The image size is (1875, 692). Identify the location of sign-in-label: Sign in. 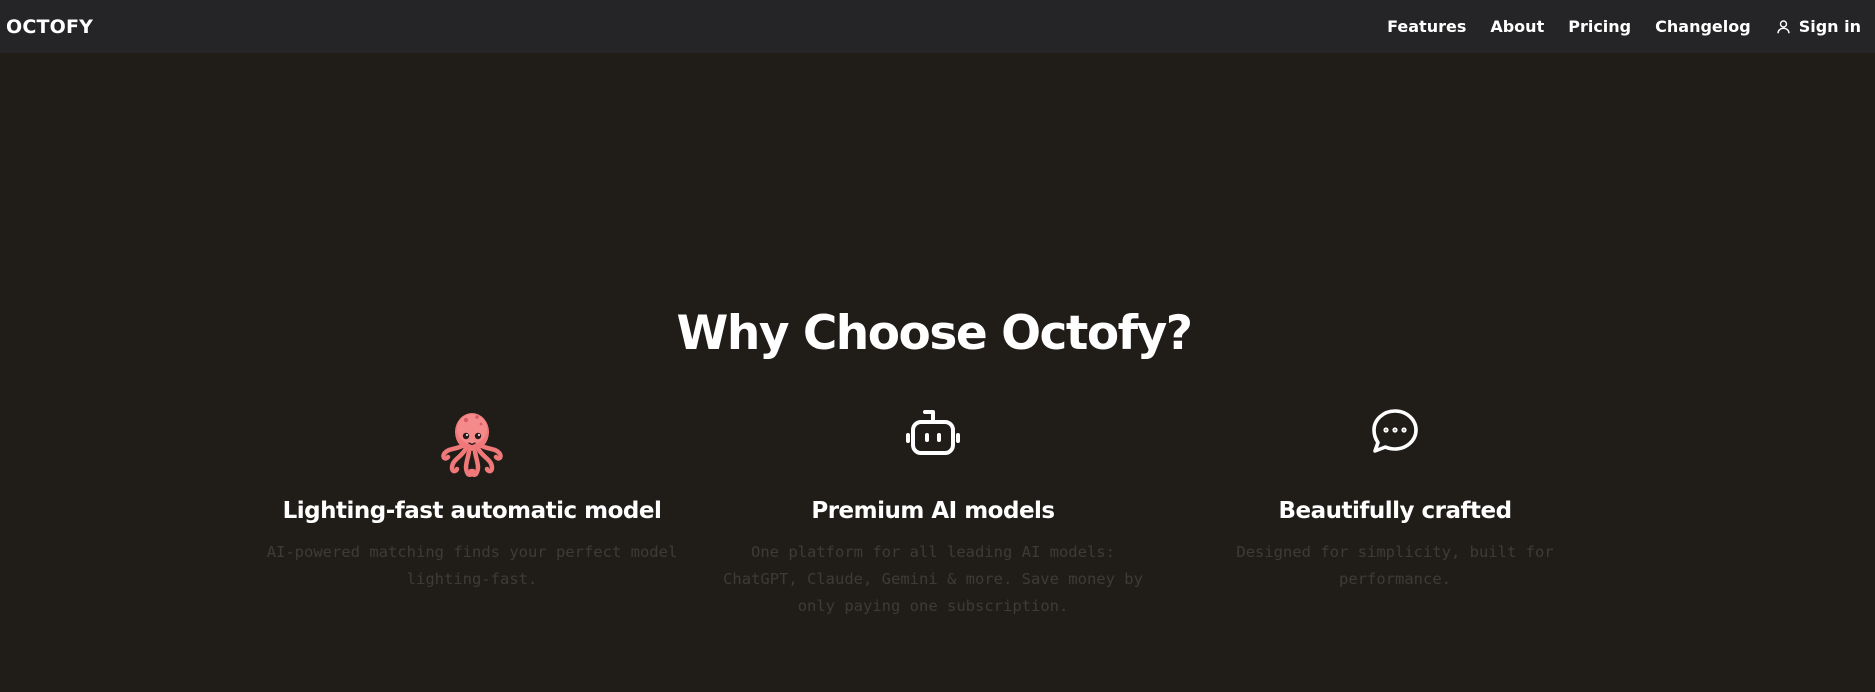
(1829, 26).